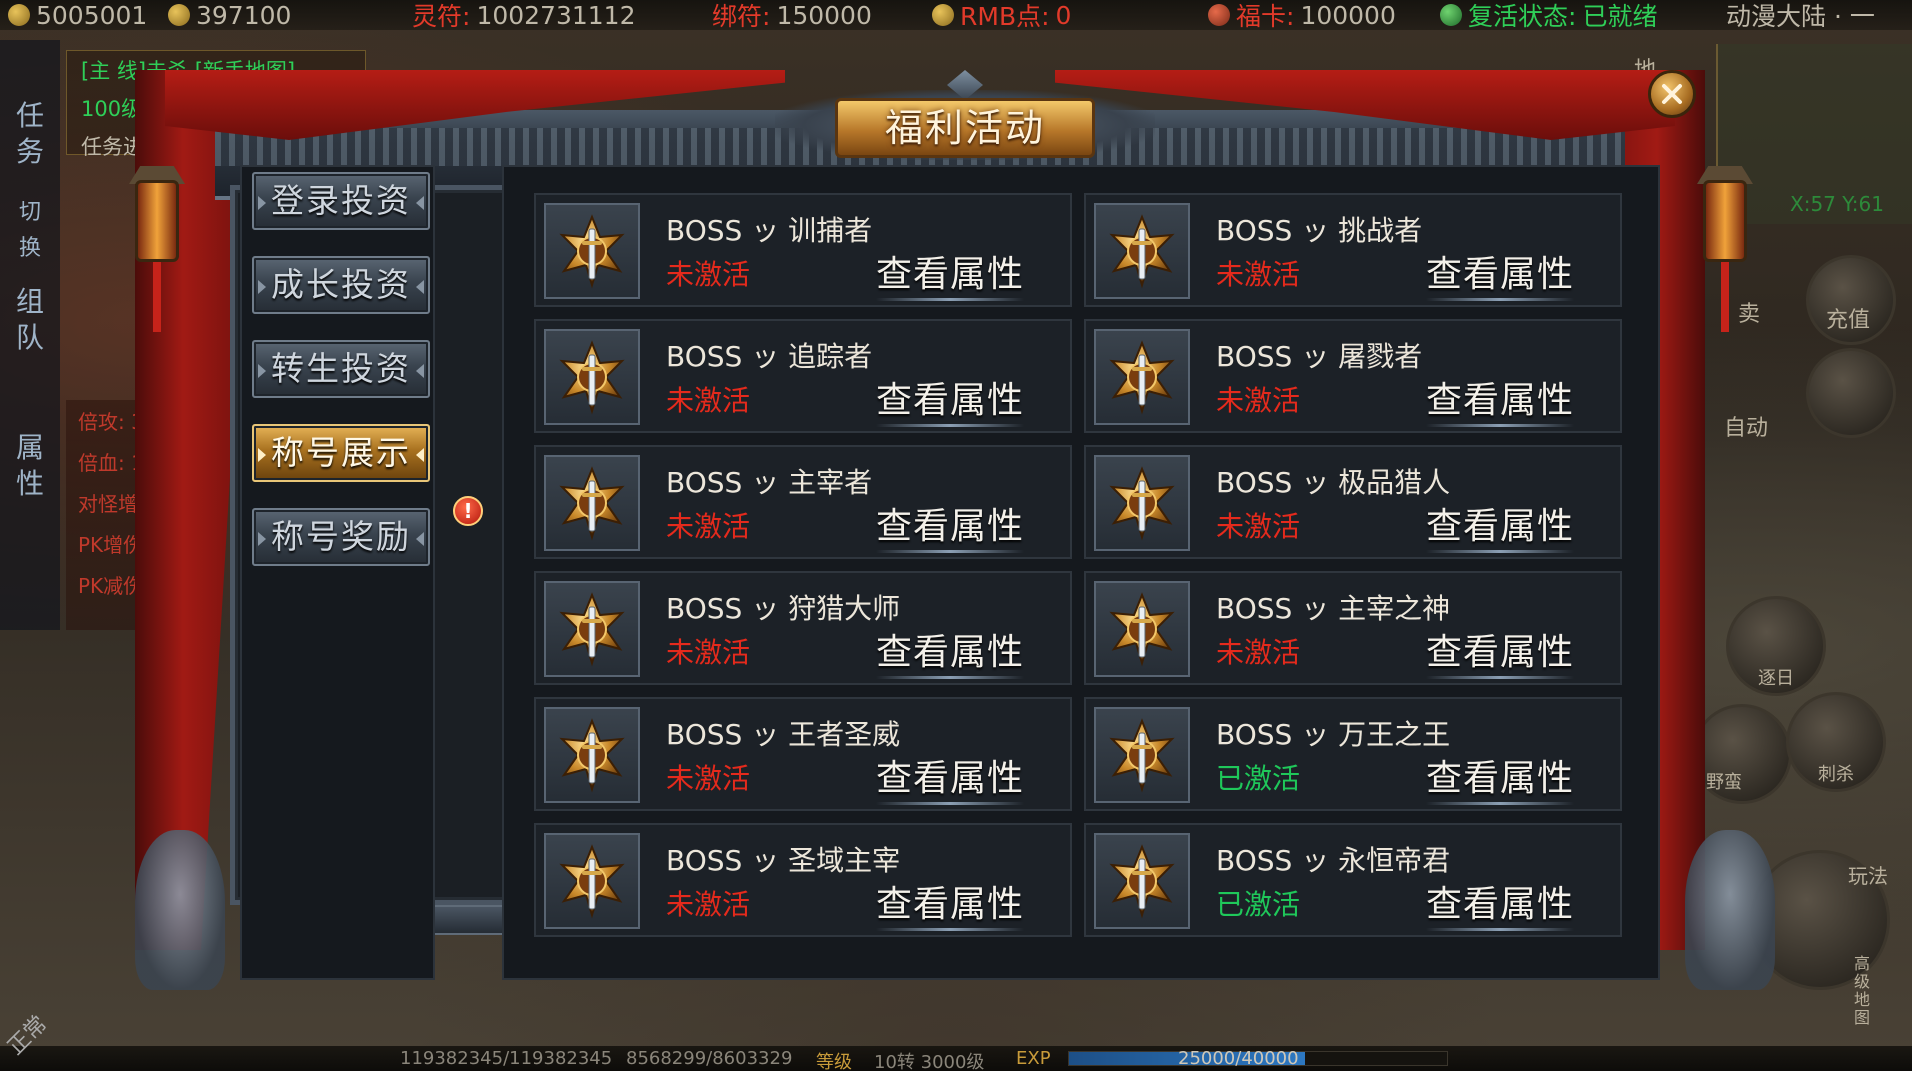 The width and height of the screenshot is (1912, 1071). I want to click on title-card: BOSS ッ 屠戮者 未激活 查看属性, so click(1353, 376).